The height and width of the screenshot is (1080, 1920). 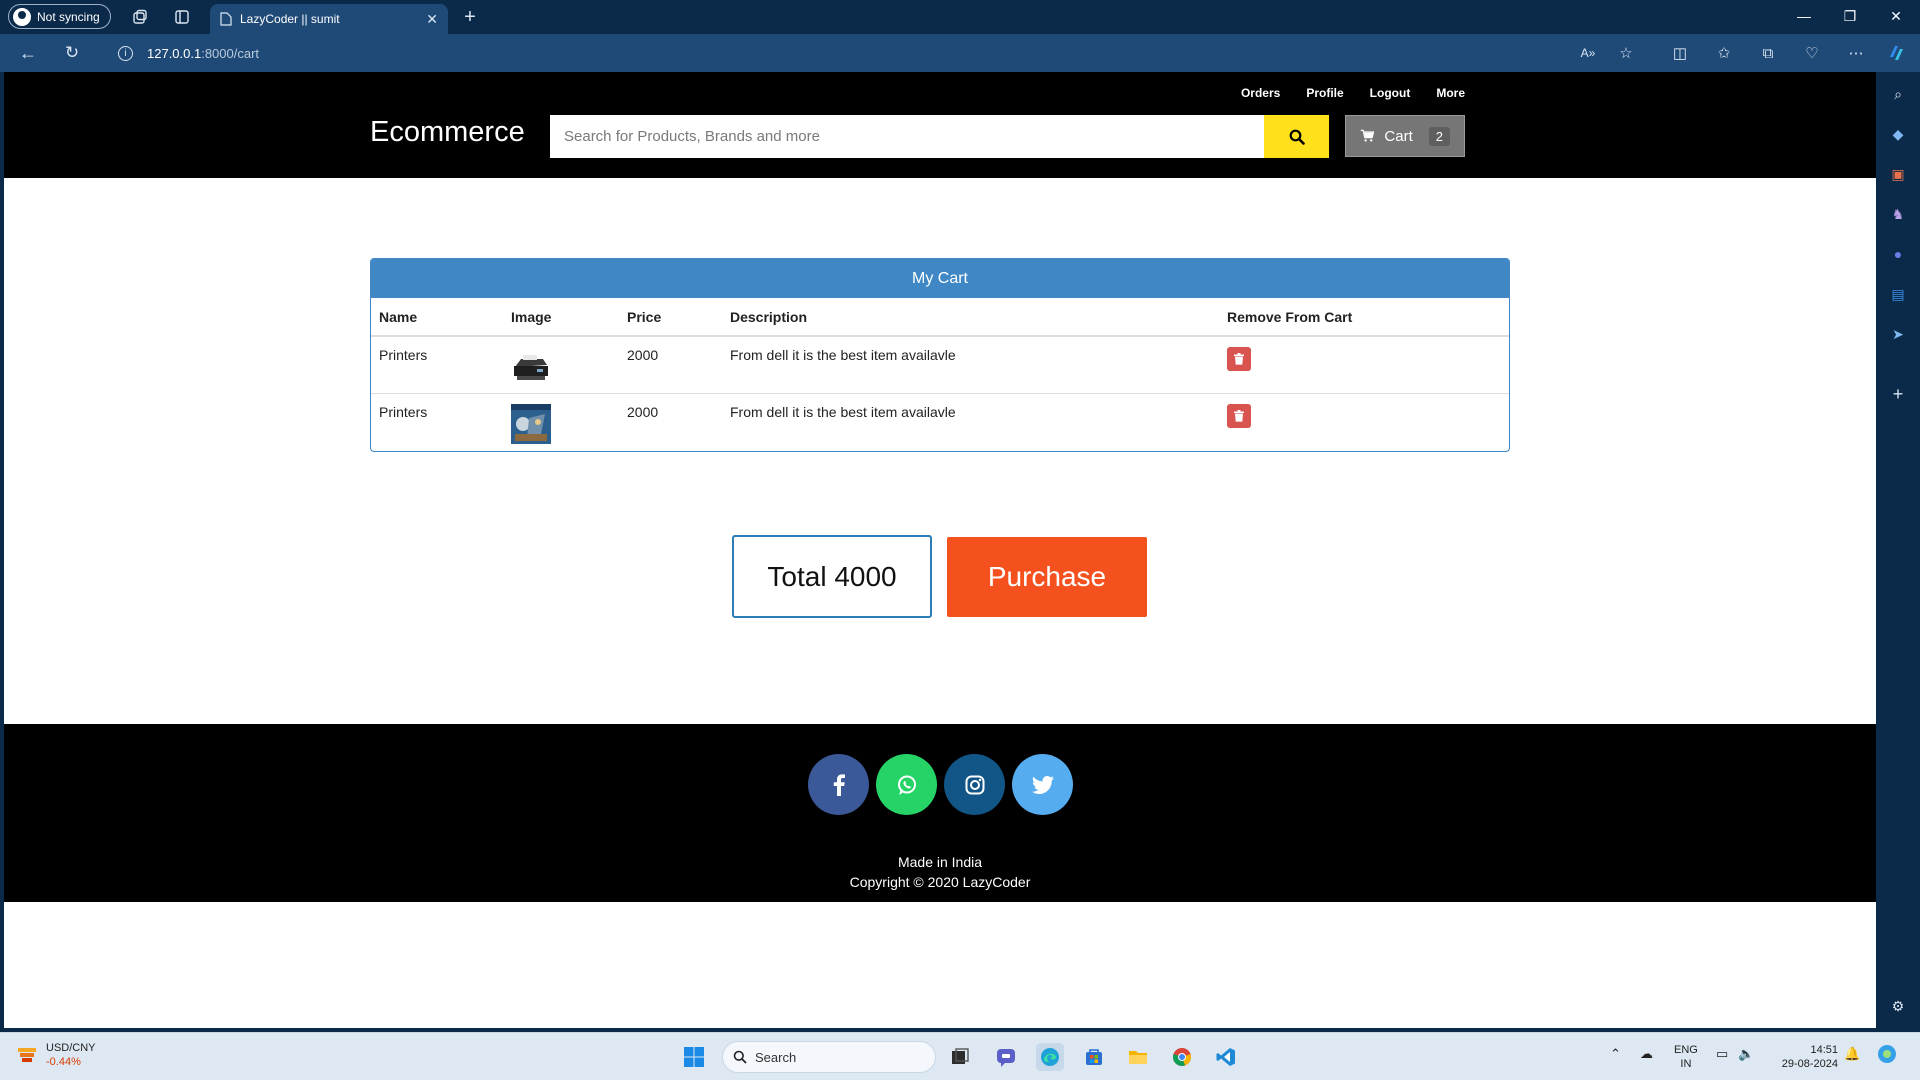 What do you see at coordinates (1439, 136) in the screenshot?
I see `cart-count-badge: 2` at bounding box center [1439, 136].